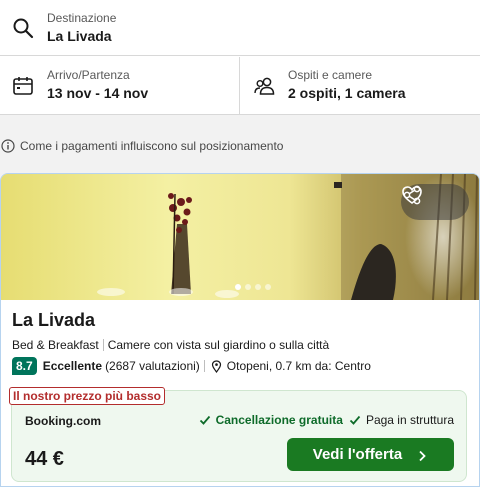 This screenshot has height=487, width=480. I want to click on property-type: Bed & Breakfast, so click(55, 345).